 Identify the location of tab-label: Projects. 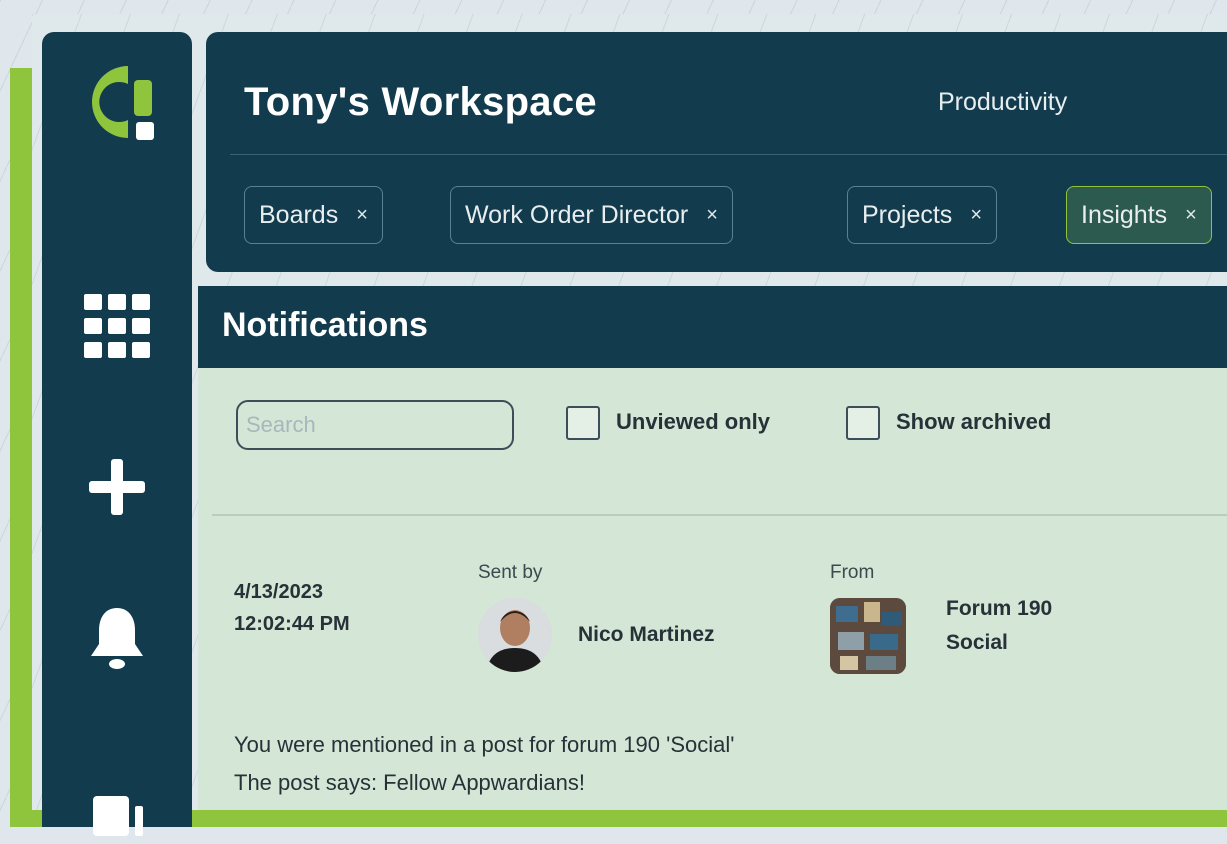
(907, 214).